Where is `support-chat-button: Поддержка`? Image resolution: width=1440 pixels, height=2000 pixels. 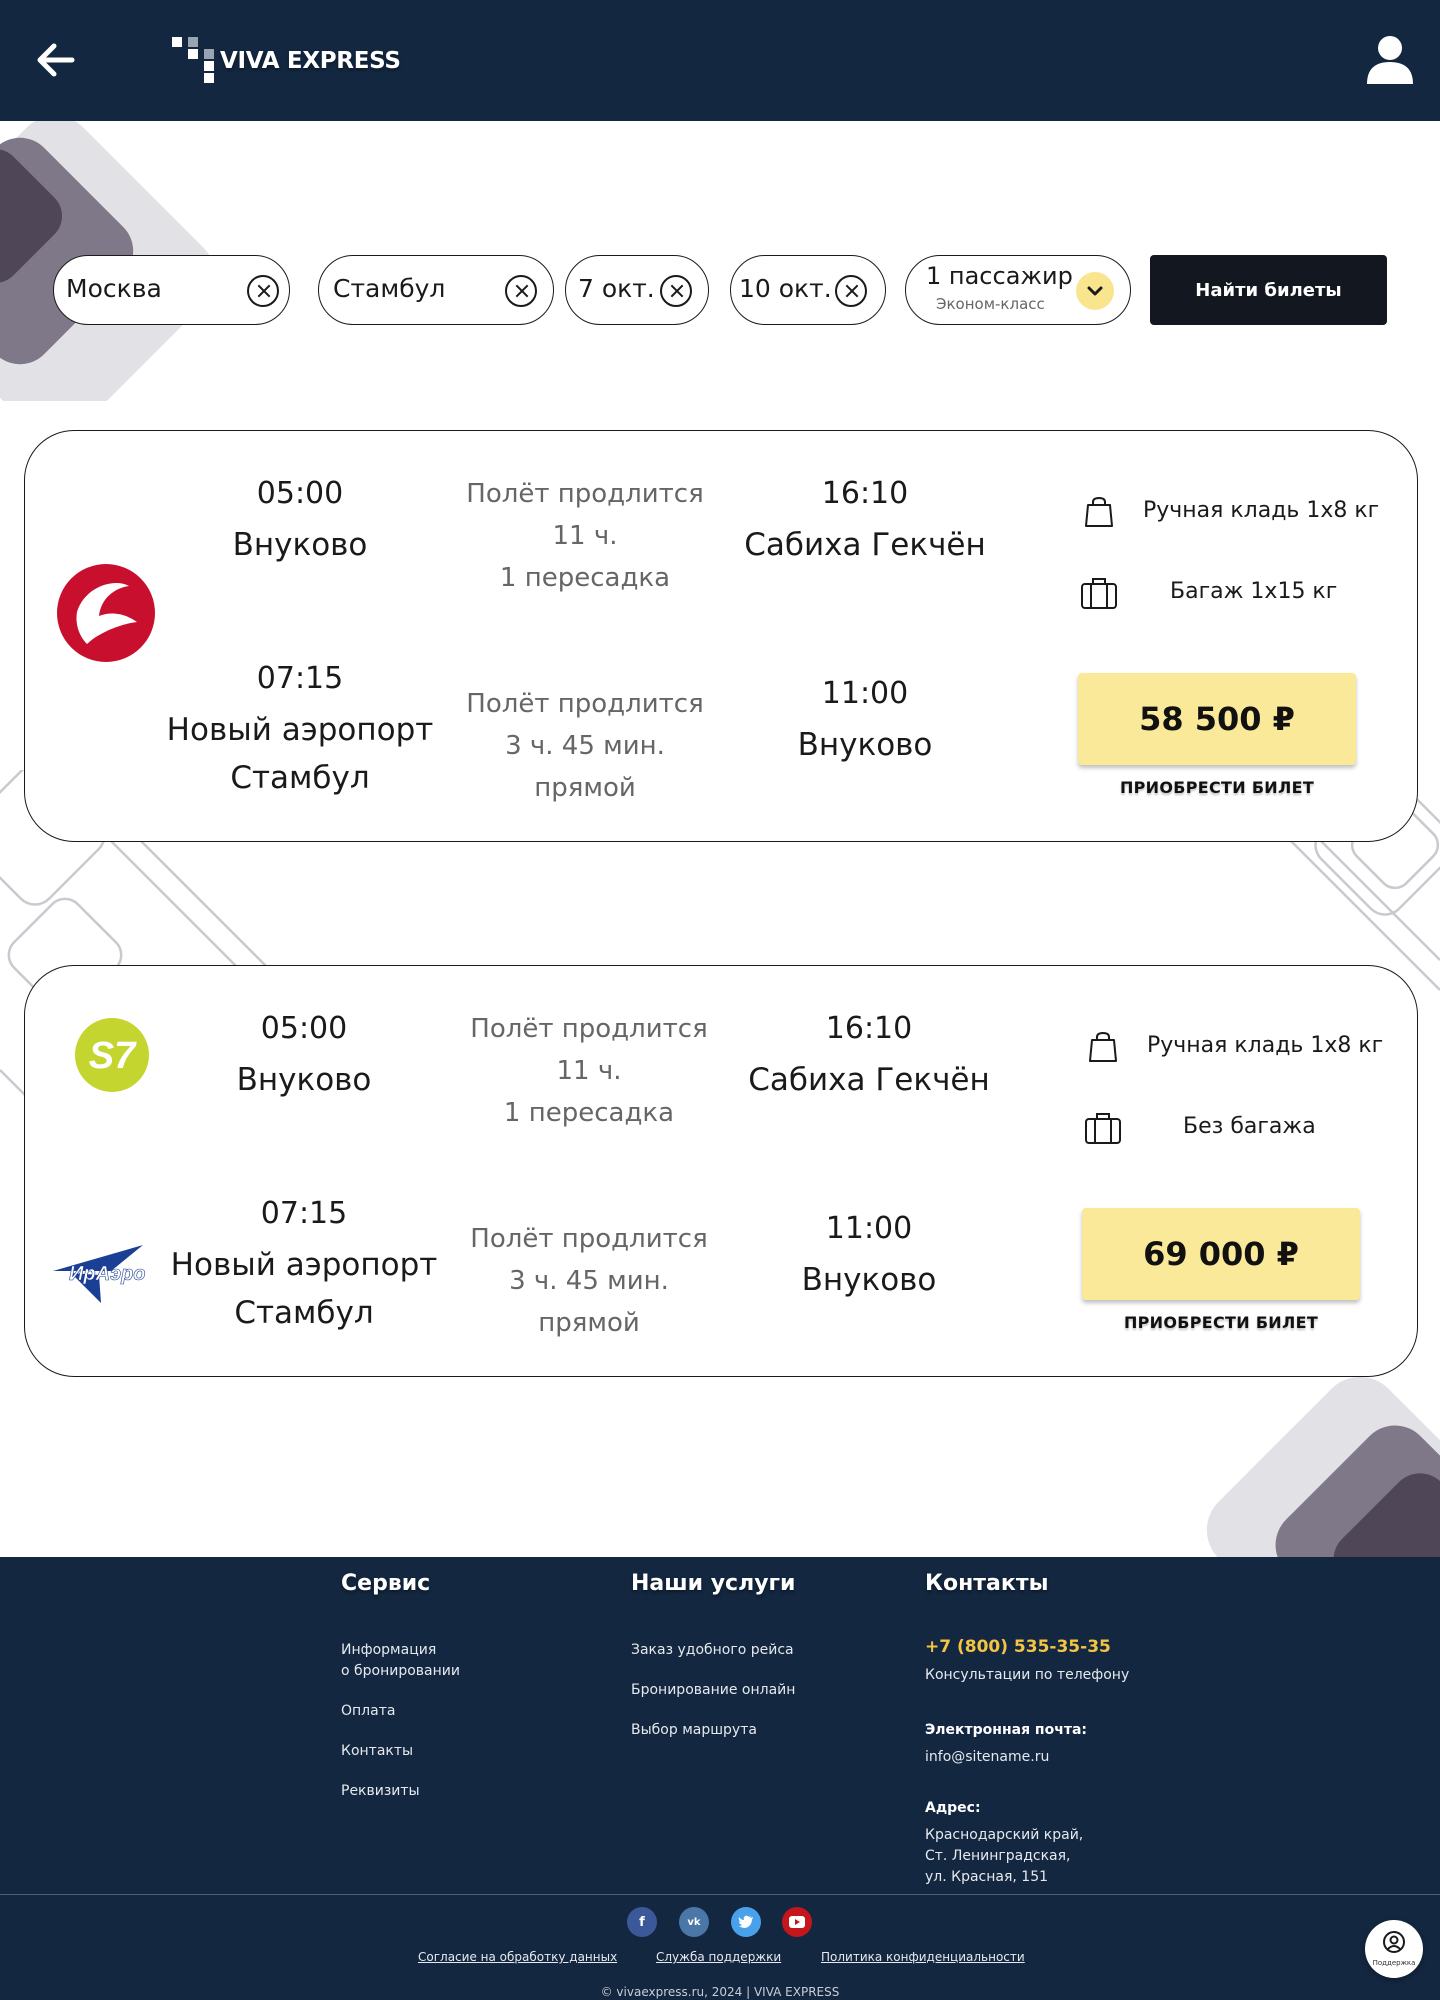 support-chat-button: Поддержка is located at coordinates (1394, 1949).